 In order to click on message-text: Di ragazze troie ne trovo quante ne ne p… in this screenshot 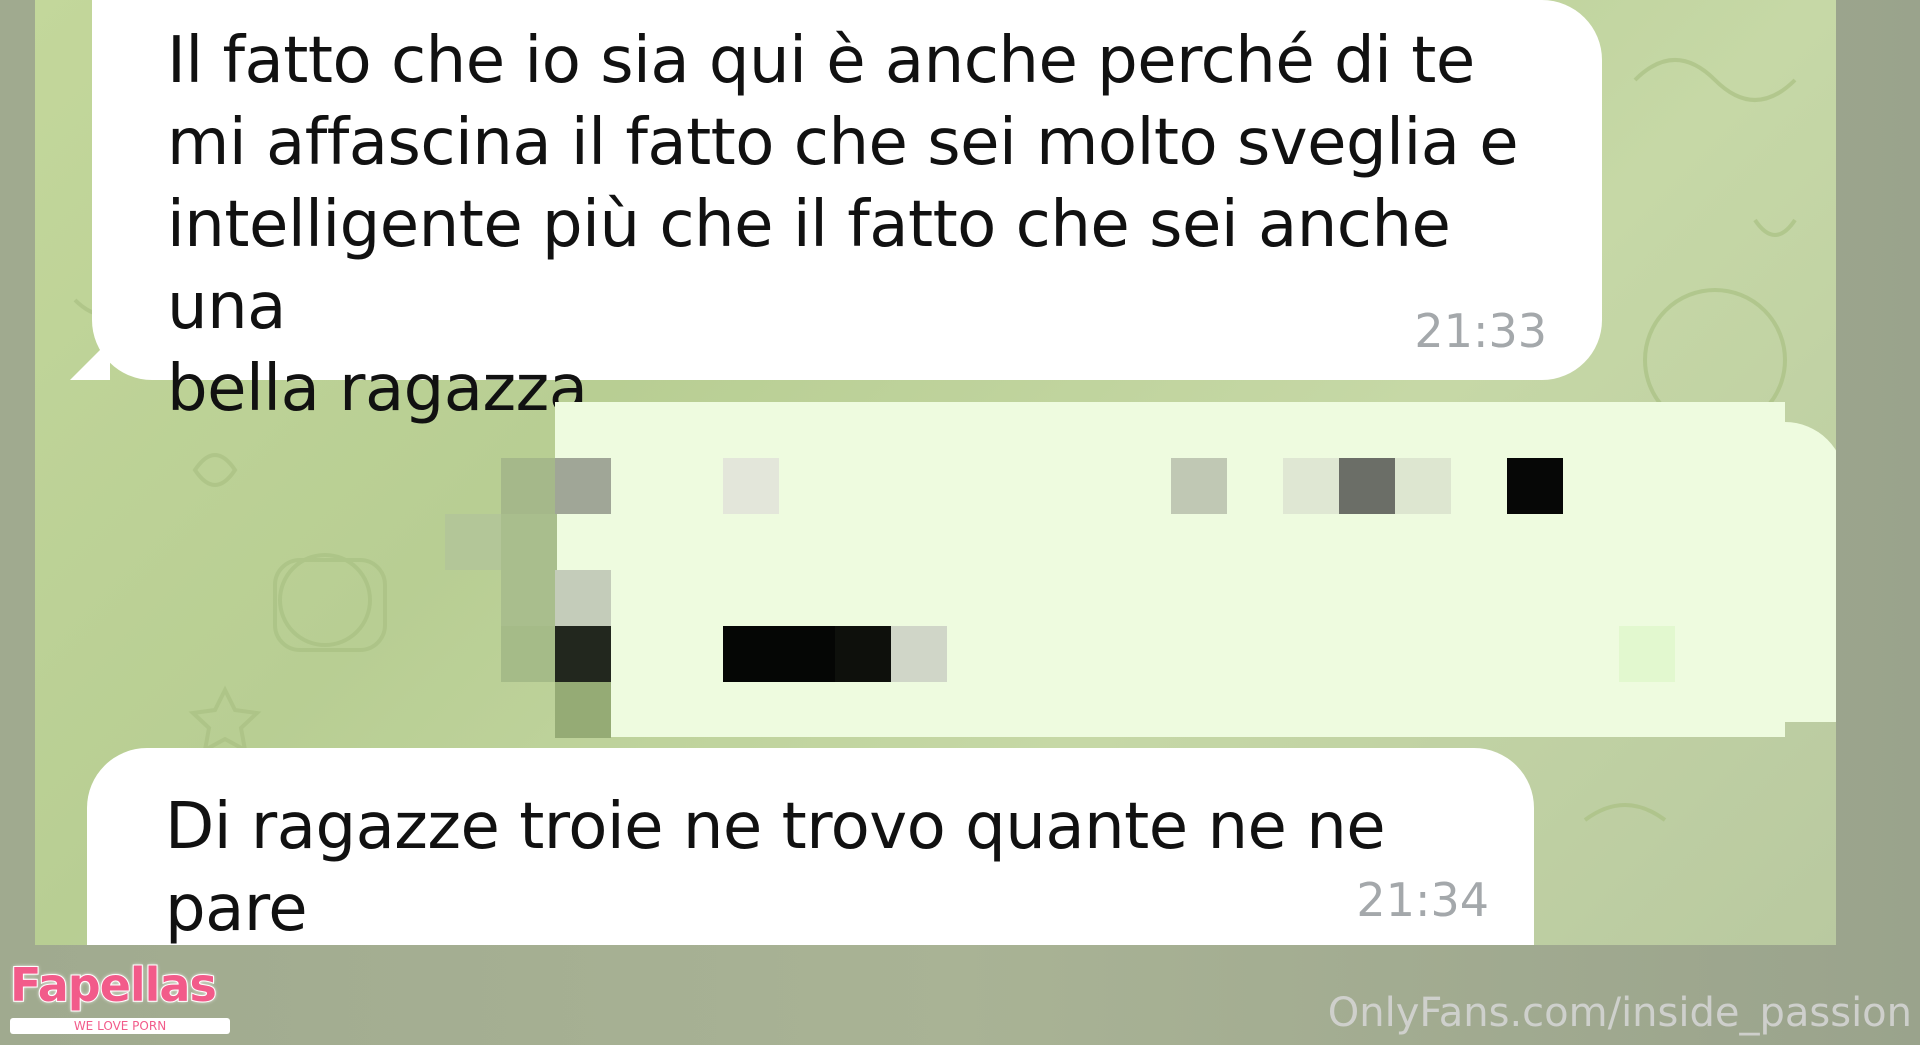, I will do `click(785, 867)`.